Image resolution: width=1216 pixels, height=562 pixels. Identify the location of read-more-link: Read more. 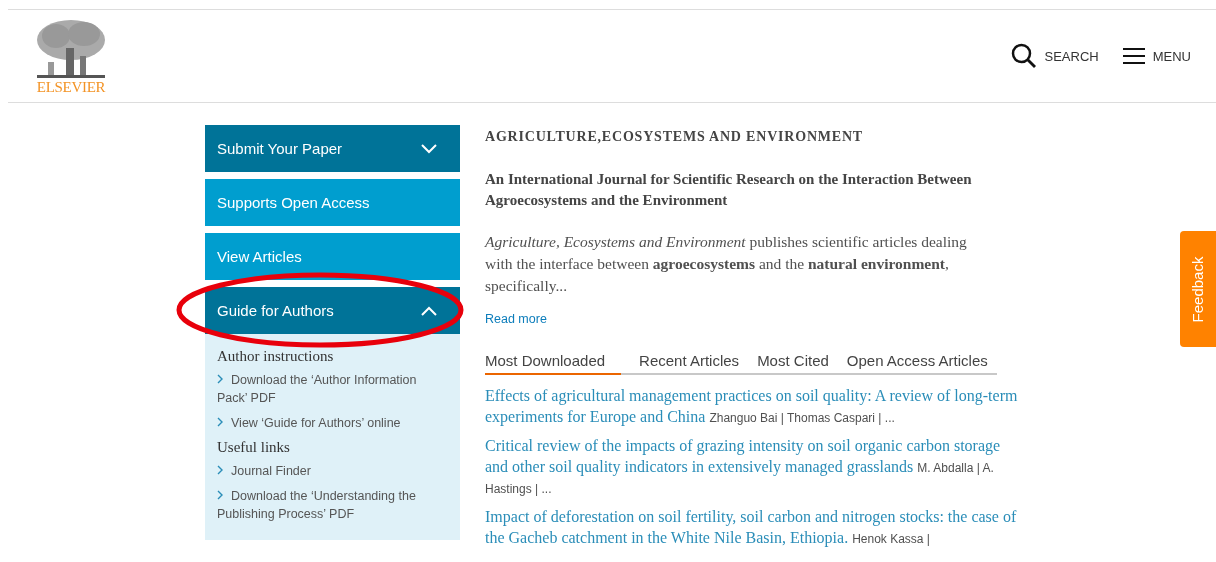
(516, 319).